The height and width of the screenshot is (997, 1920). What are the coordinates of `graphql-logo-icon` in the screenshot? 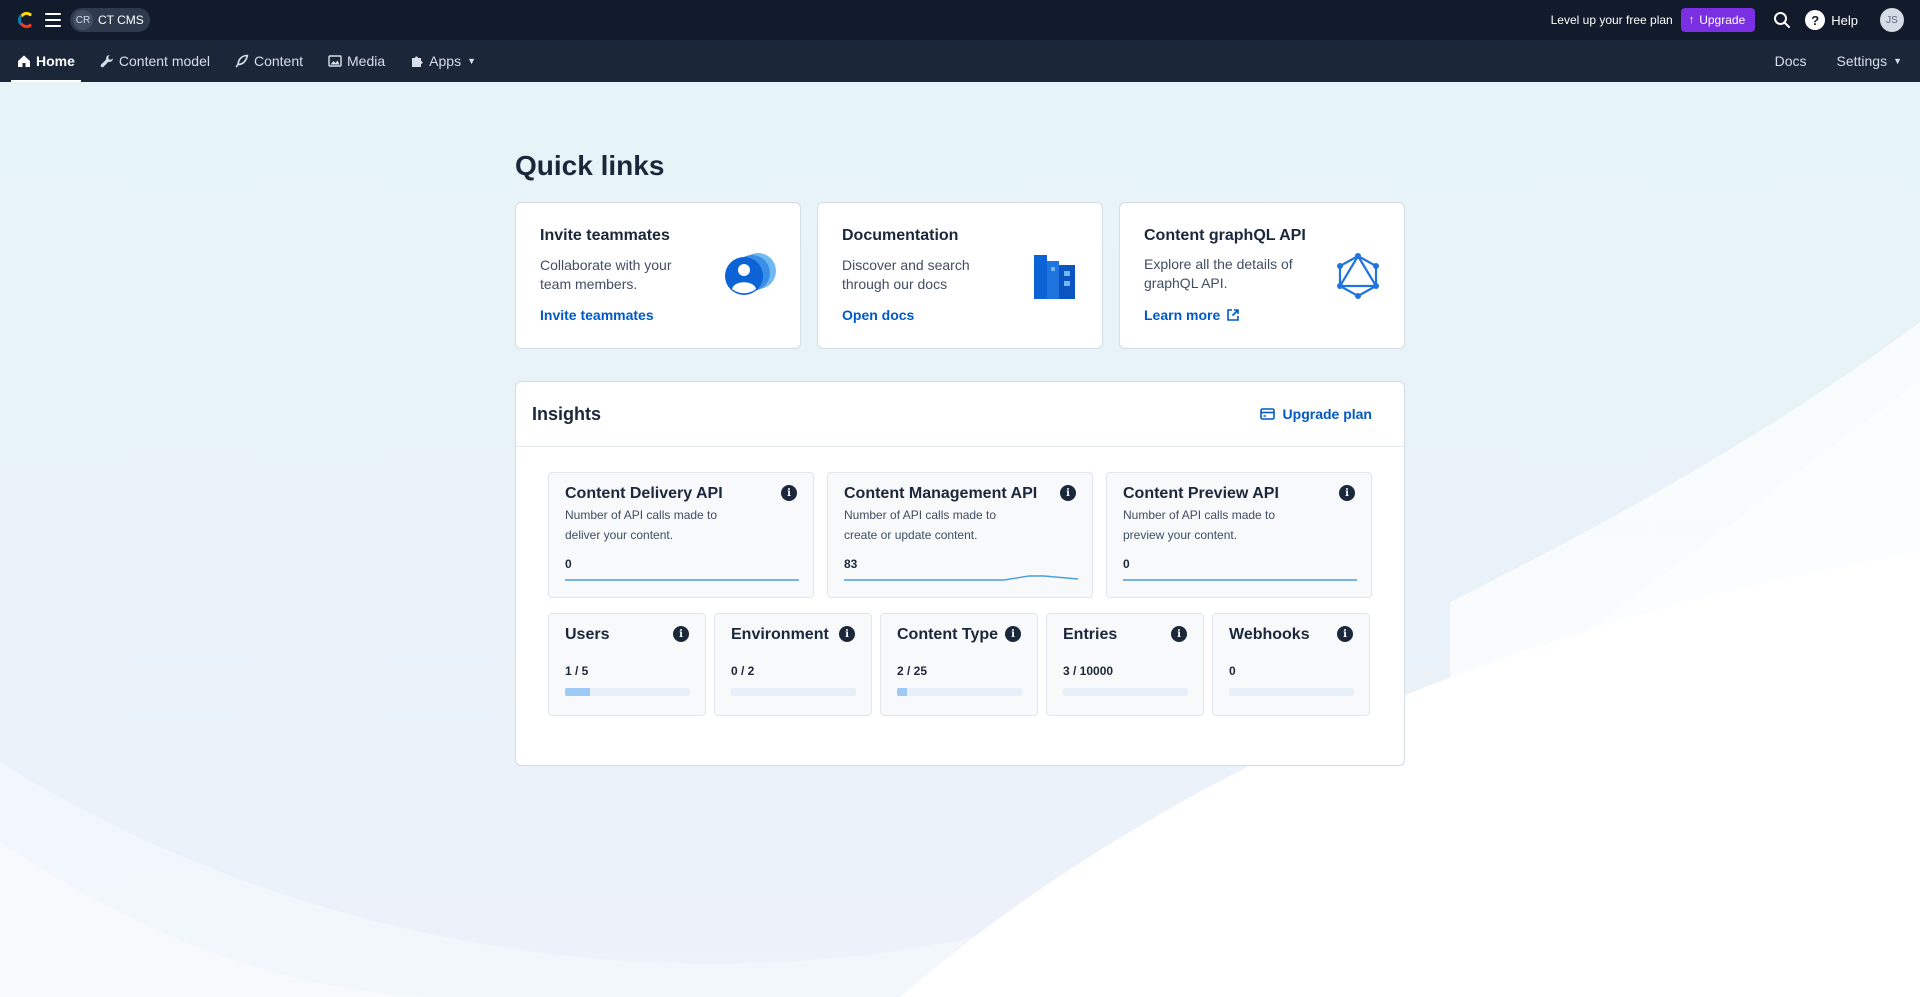 It's located at (1358, 276).